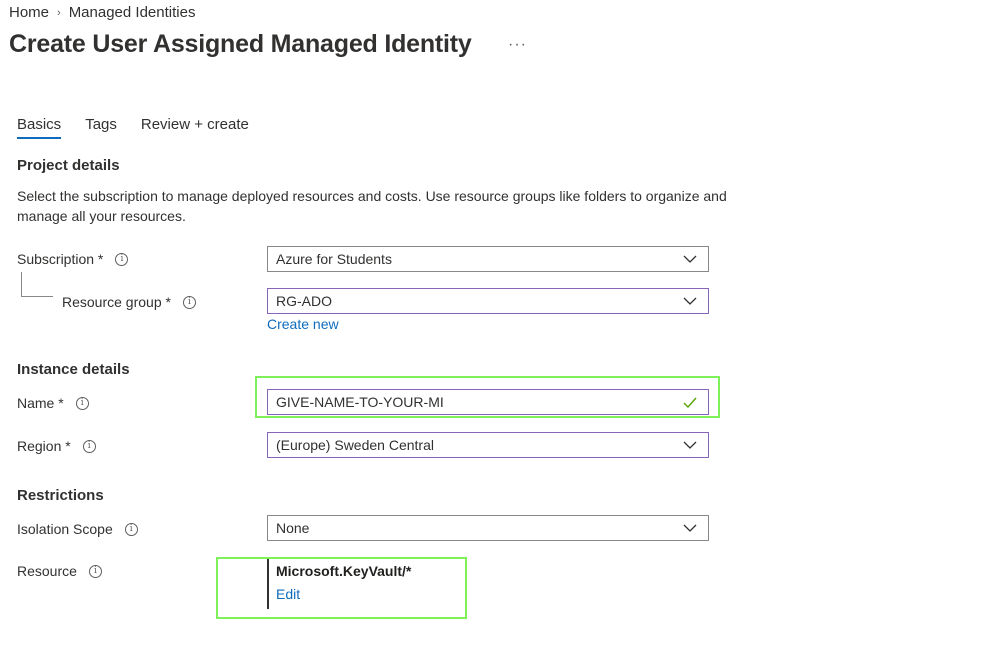 Image resolution: width=987 pixels, height=659 pixels. What do you see at coordinates (360, 402) in the screenshot?
I see `name-value: GIVE-NAME-TO-YOUR-MI` at bounding box center [360, 402].